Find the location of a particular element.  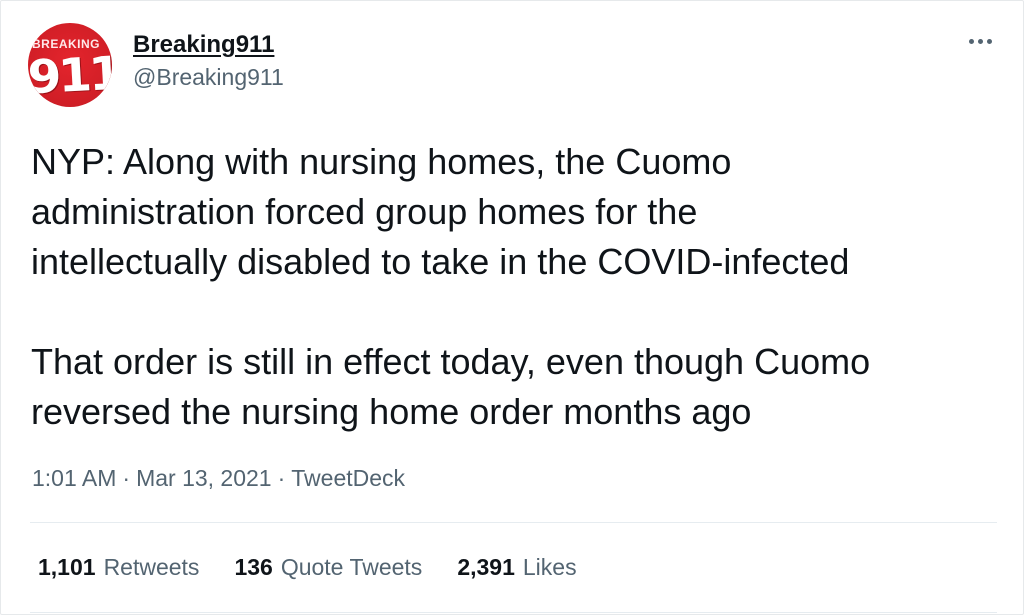

quote-tweets-stat: 136 Quote Tweets is located at coordinates (328, 567).